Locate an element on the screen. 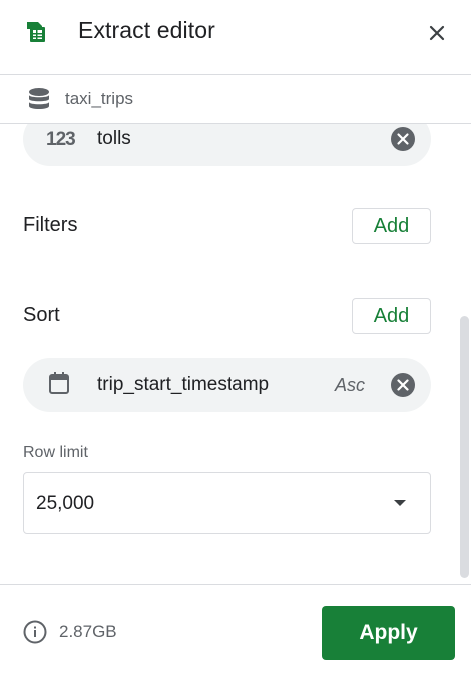  editor-header: Extract editor is located at coordinates (235, 37).